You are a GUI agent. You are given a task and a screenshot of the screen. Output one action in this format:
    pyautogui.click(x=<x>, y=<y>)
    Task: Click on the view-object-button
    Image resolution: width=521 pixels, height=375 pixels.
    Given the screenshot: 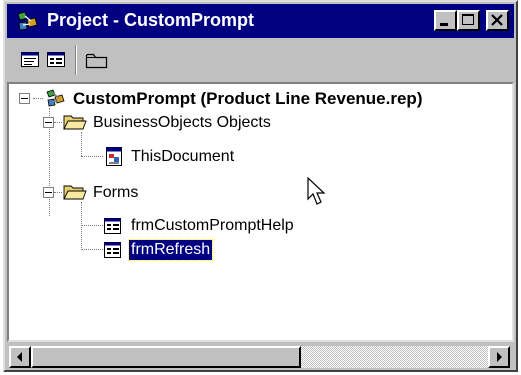 What is the action you would take?
    pyautogui.click(x=57, y=60)
    